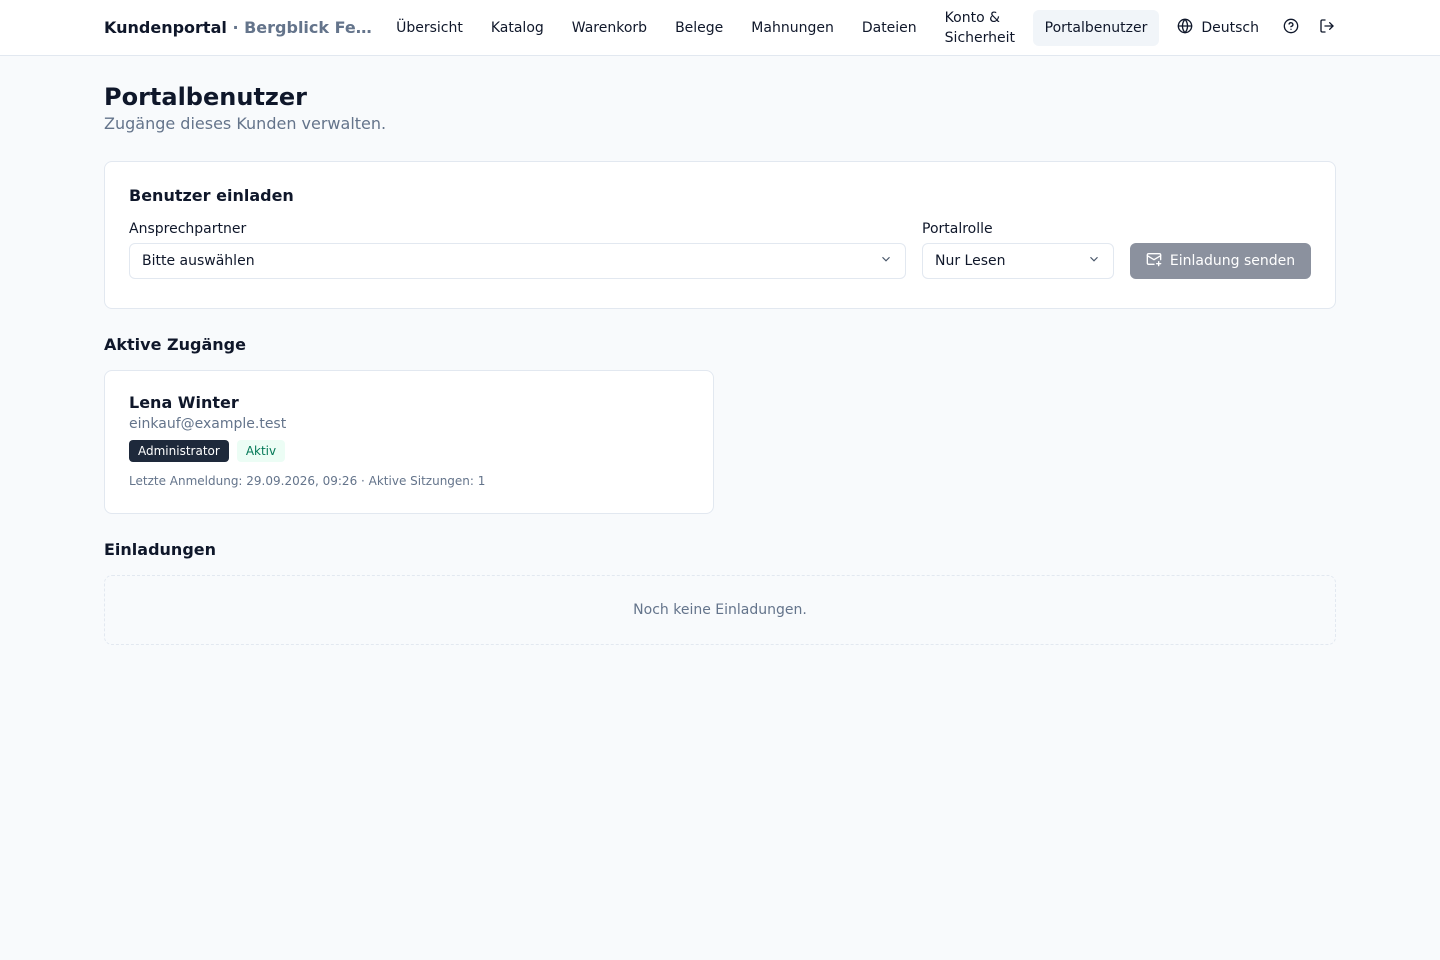 The height and width of the screenshot is (960, 1440). Describe the element at coordinates (517, 28) in the screenshot. I see `nav-item-katalog: Katalog` at that location.